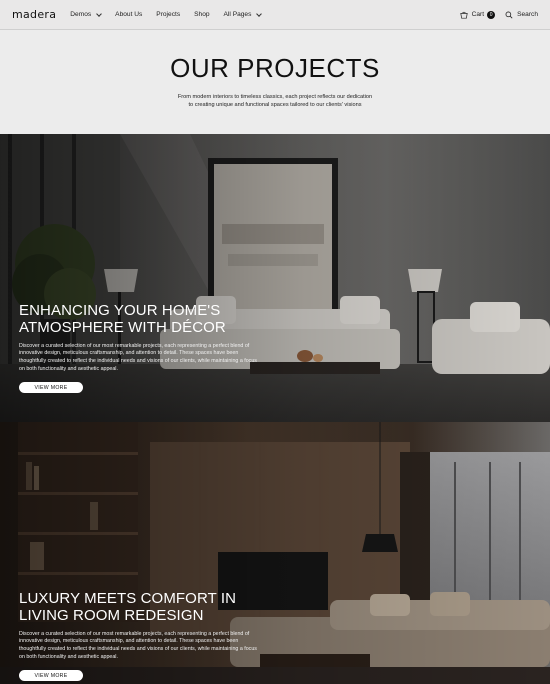 The width and height of the screenshot is (550, 684). I want to click on cart-icon, so click(464, 15).